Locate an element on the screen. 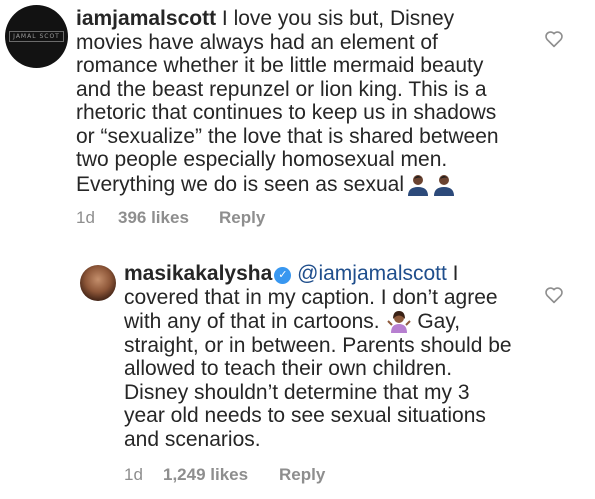 The image size is (595, 499). likes-count: 1,249 likes is located at coordinates (205, 475).